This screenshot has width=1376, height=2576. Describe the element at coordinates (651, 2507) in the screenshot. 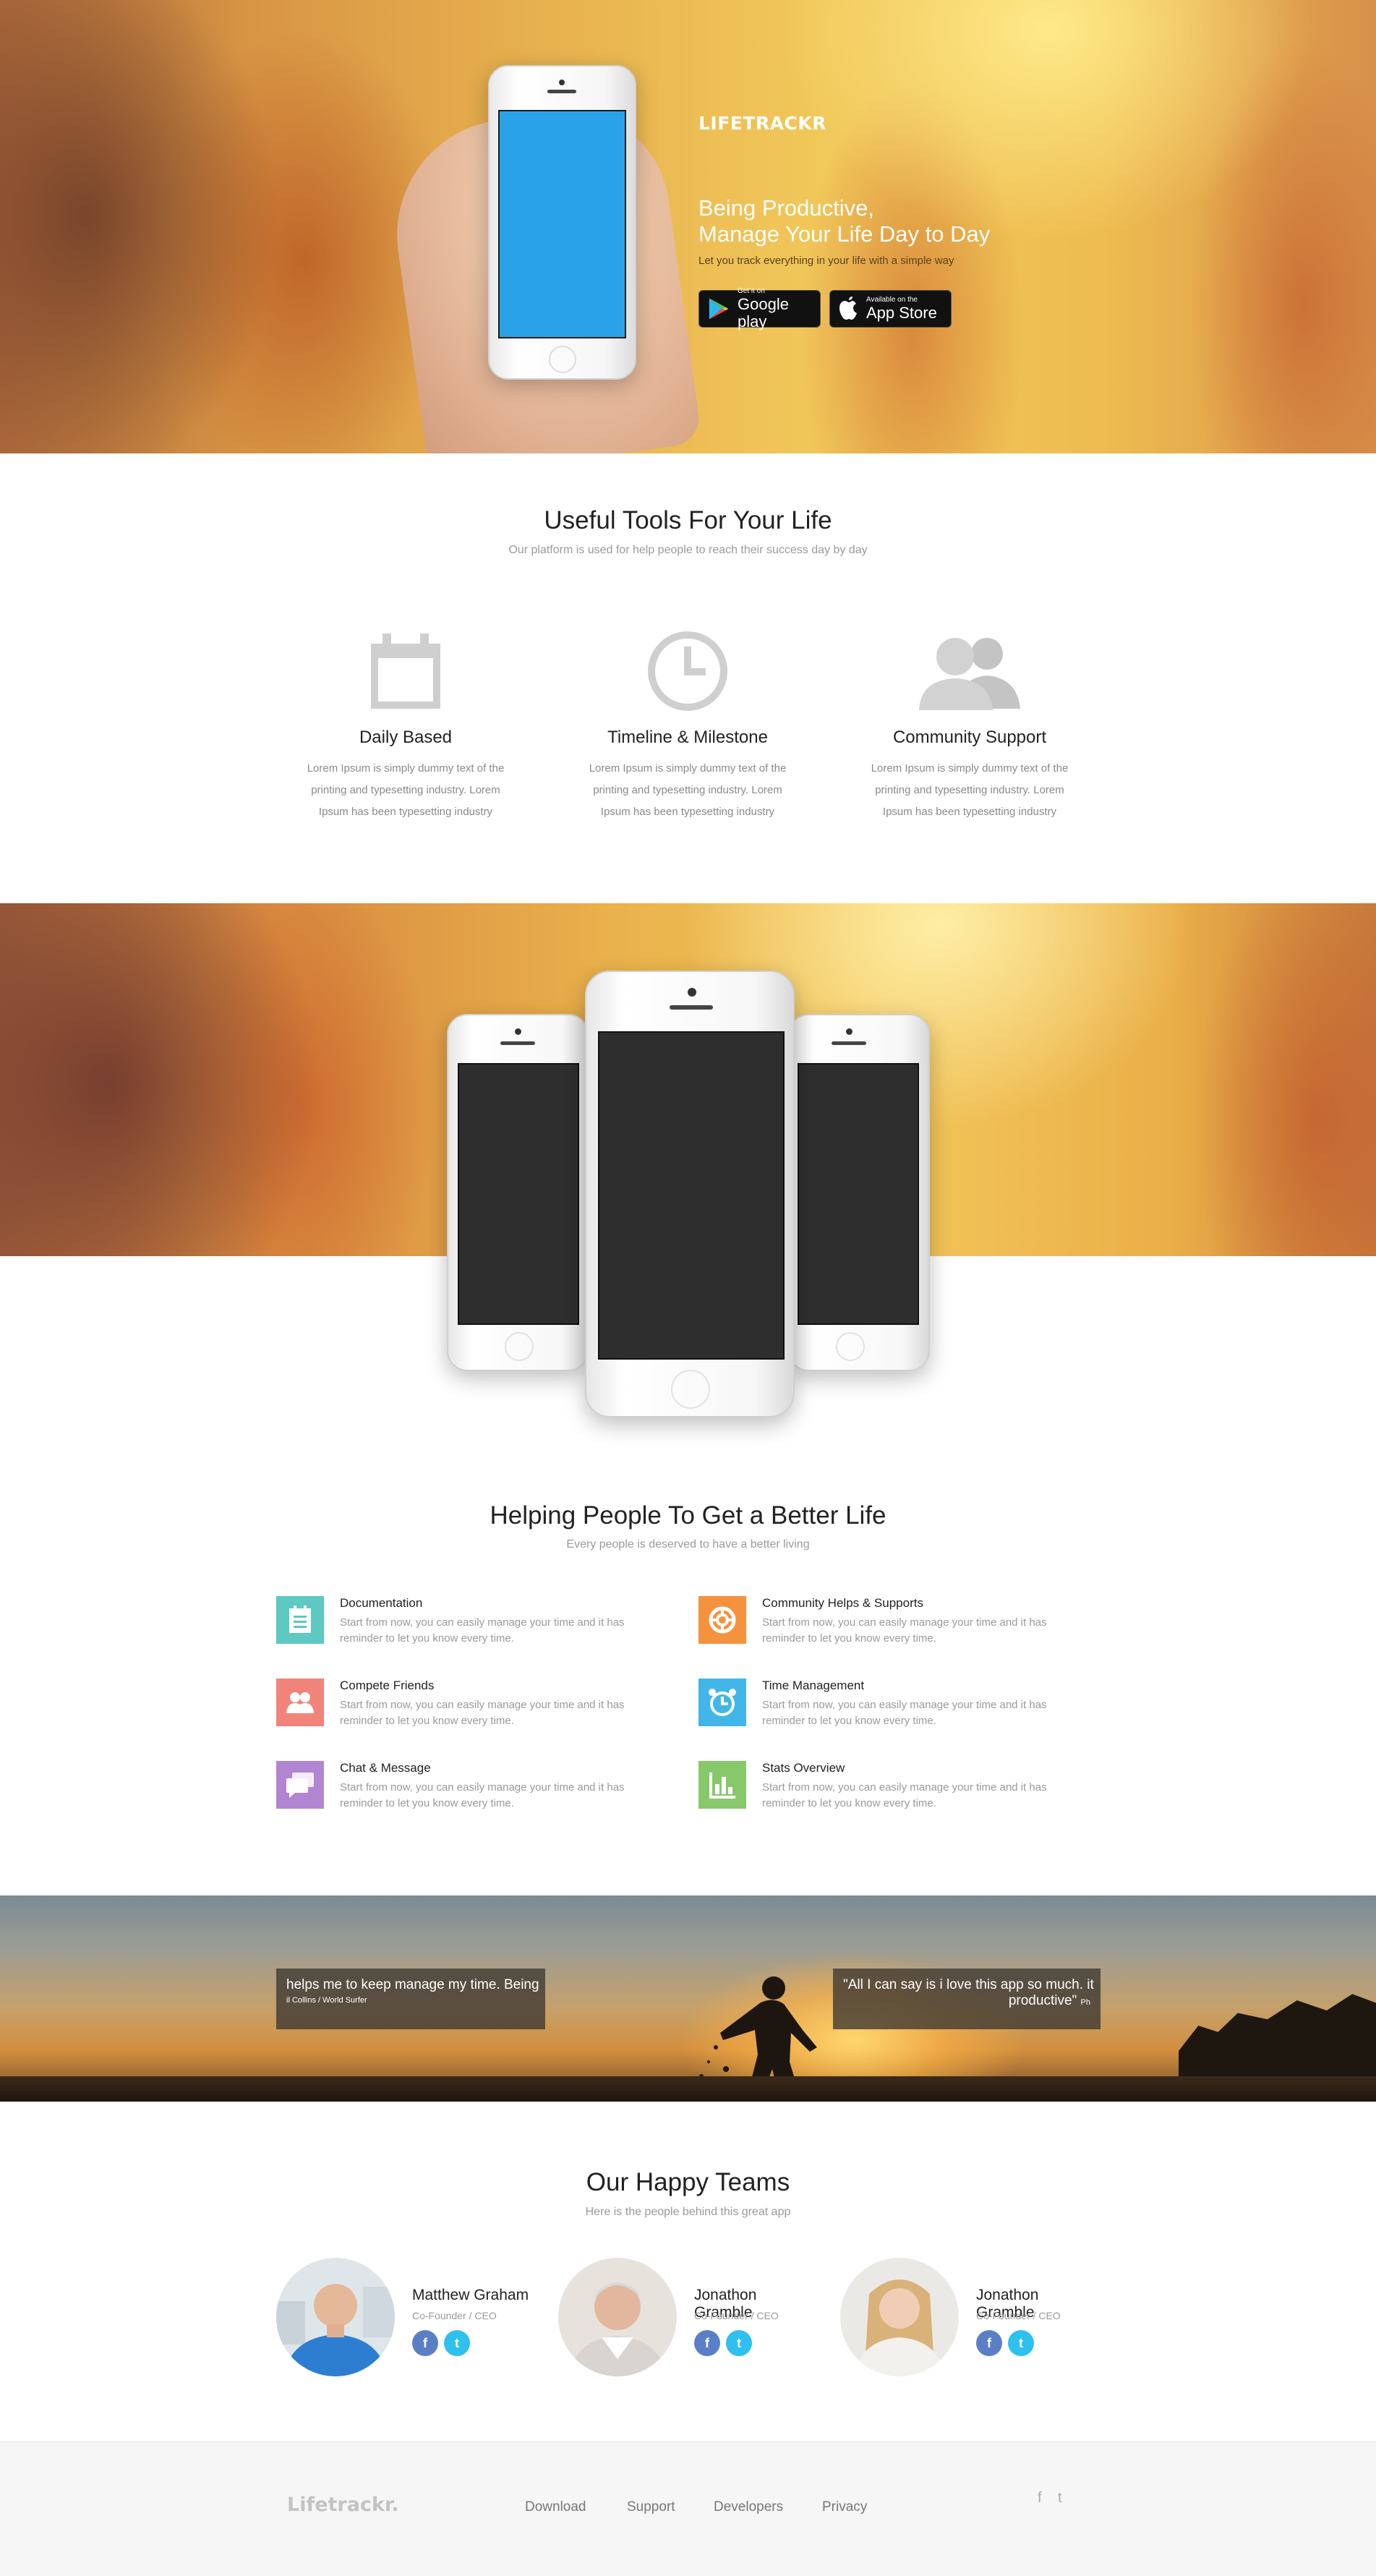

I see `footer-link-support: Support` at that location.